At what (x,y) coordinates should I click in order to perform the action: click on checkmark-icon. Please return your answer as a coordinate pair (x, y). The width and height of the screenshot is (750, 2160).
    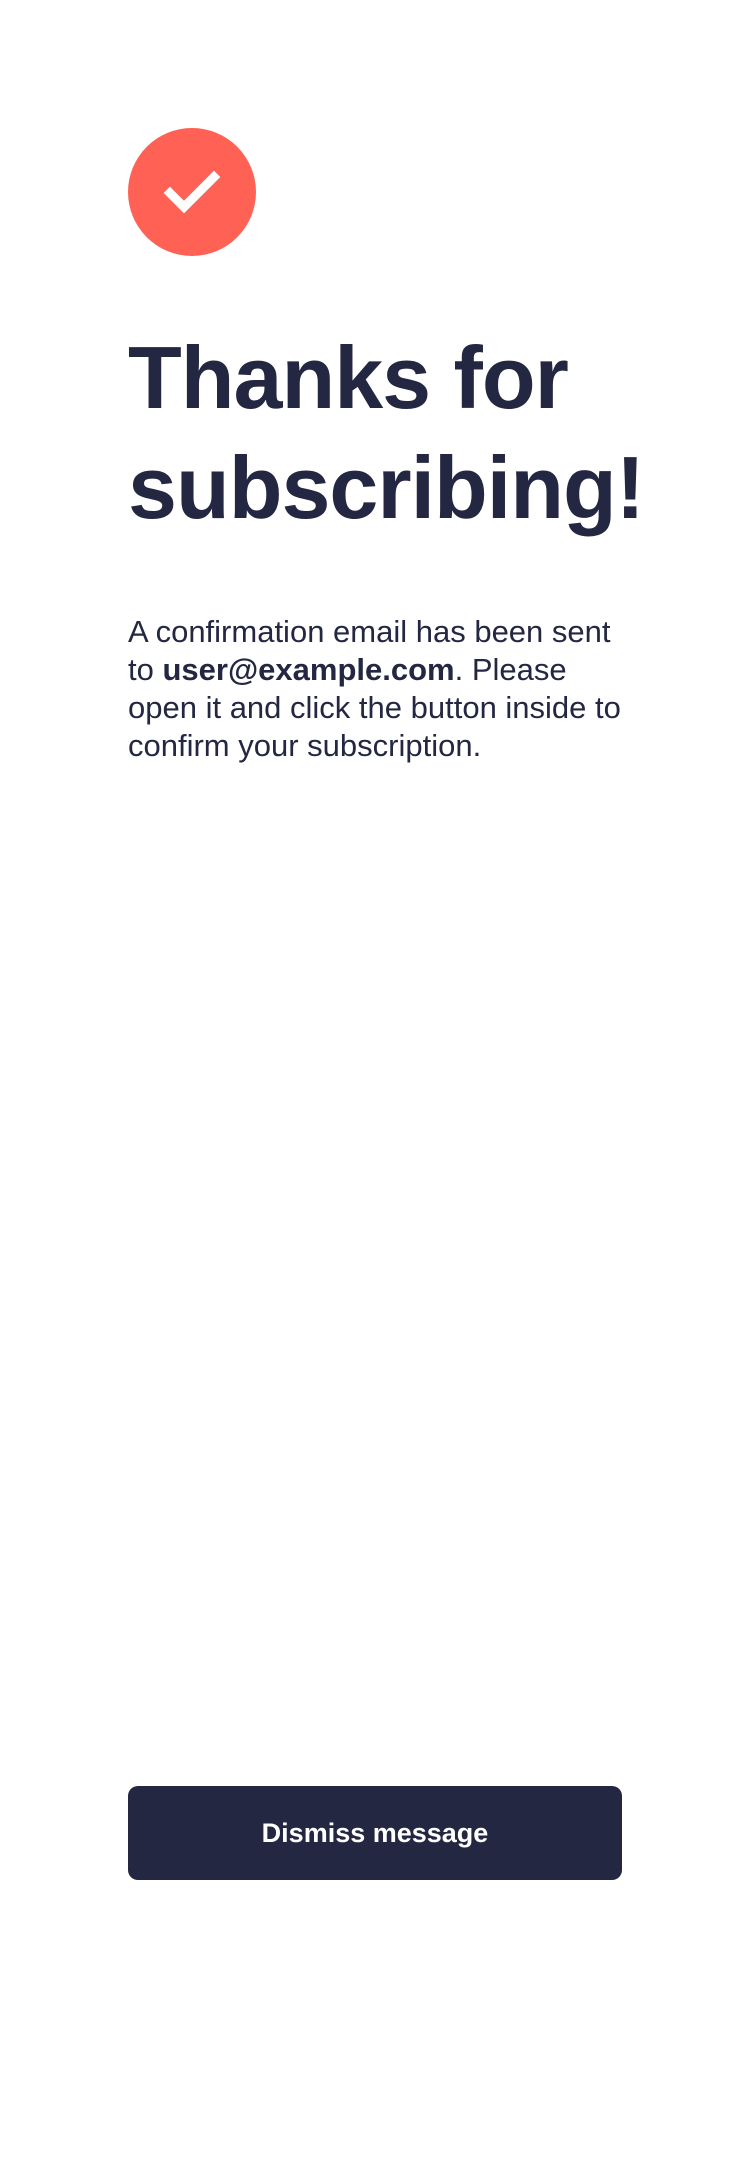
    Looking at the image, I should click on (192, 192).